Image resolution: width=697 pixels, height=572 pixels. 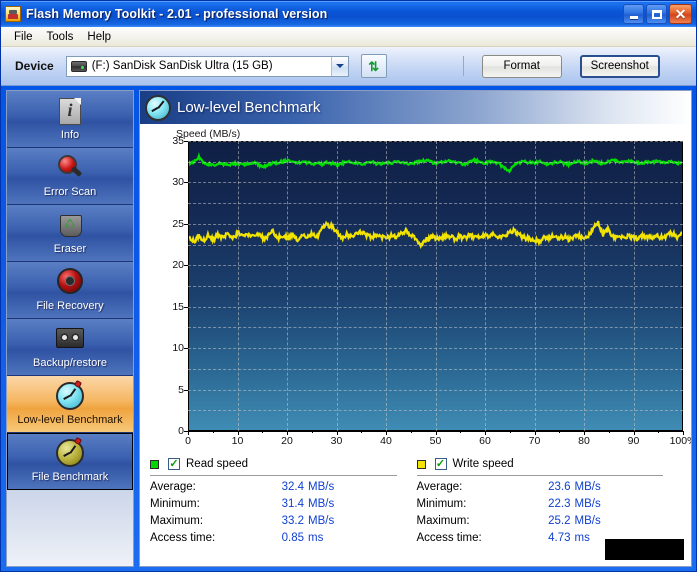 I want to click on maximize-button, so click(x=656, y=14).